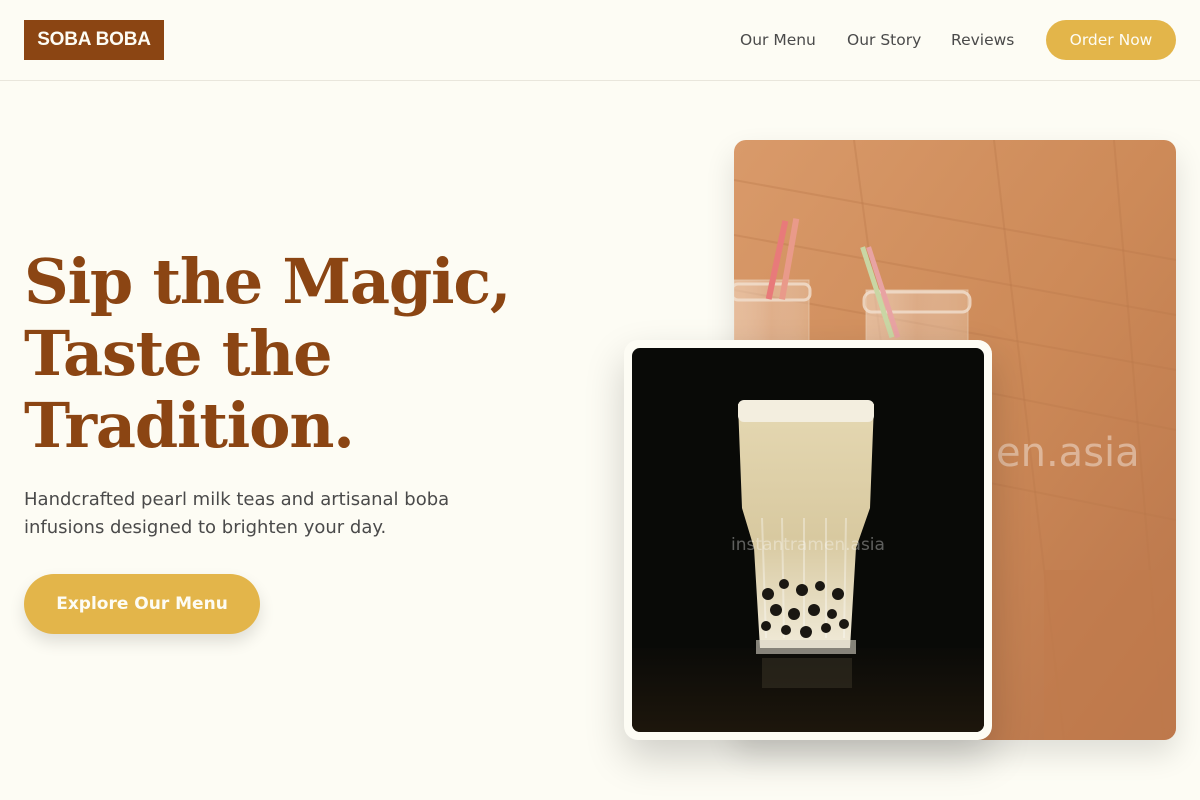 This screenshot has height=800, width=1200. What do you see at coordinates (267, 281) in the screenshot?
I see `hero-title-line: Sip the Magic,` at bounding box center [267, 281].